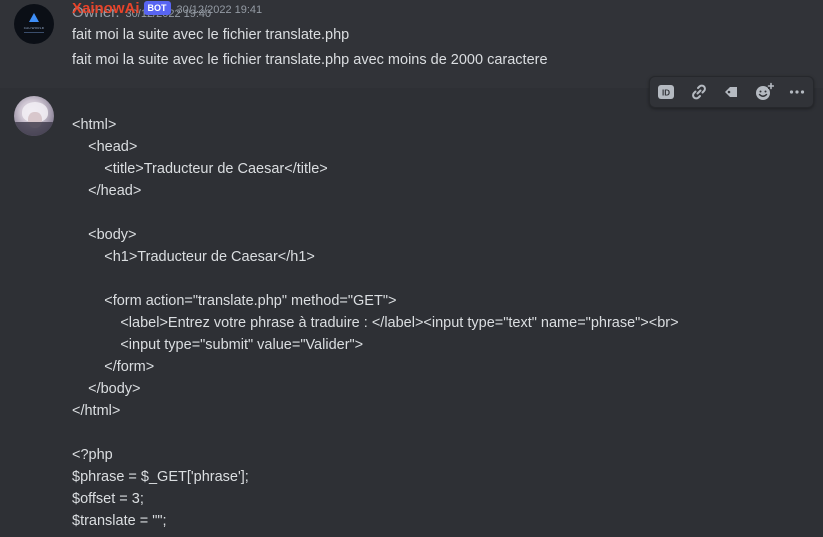 The width and height of the screenshot is (823, 537). What do you see at coordinates (218, 345) in the screenshot?
I see `code-line: <input type="submit" value="Valider">` at bounding box center [218, 345].